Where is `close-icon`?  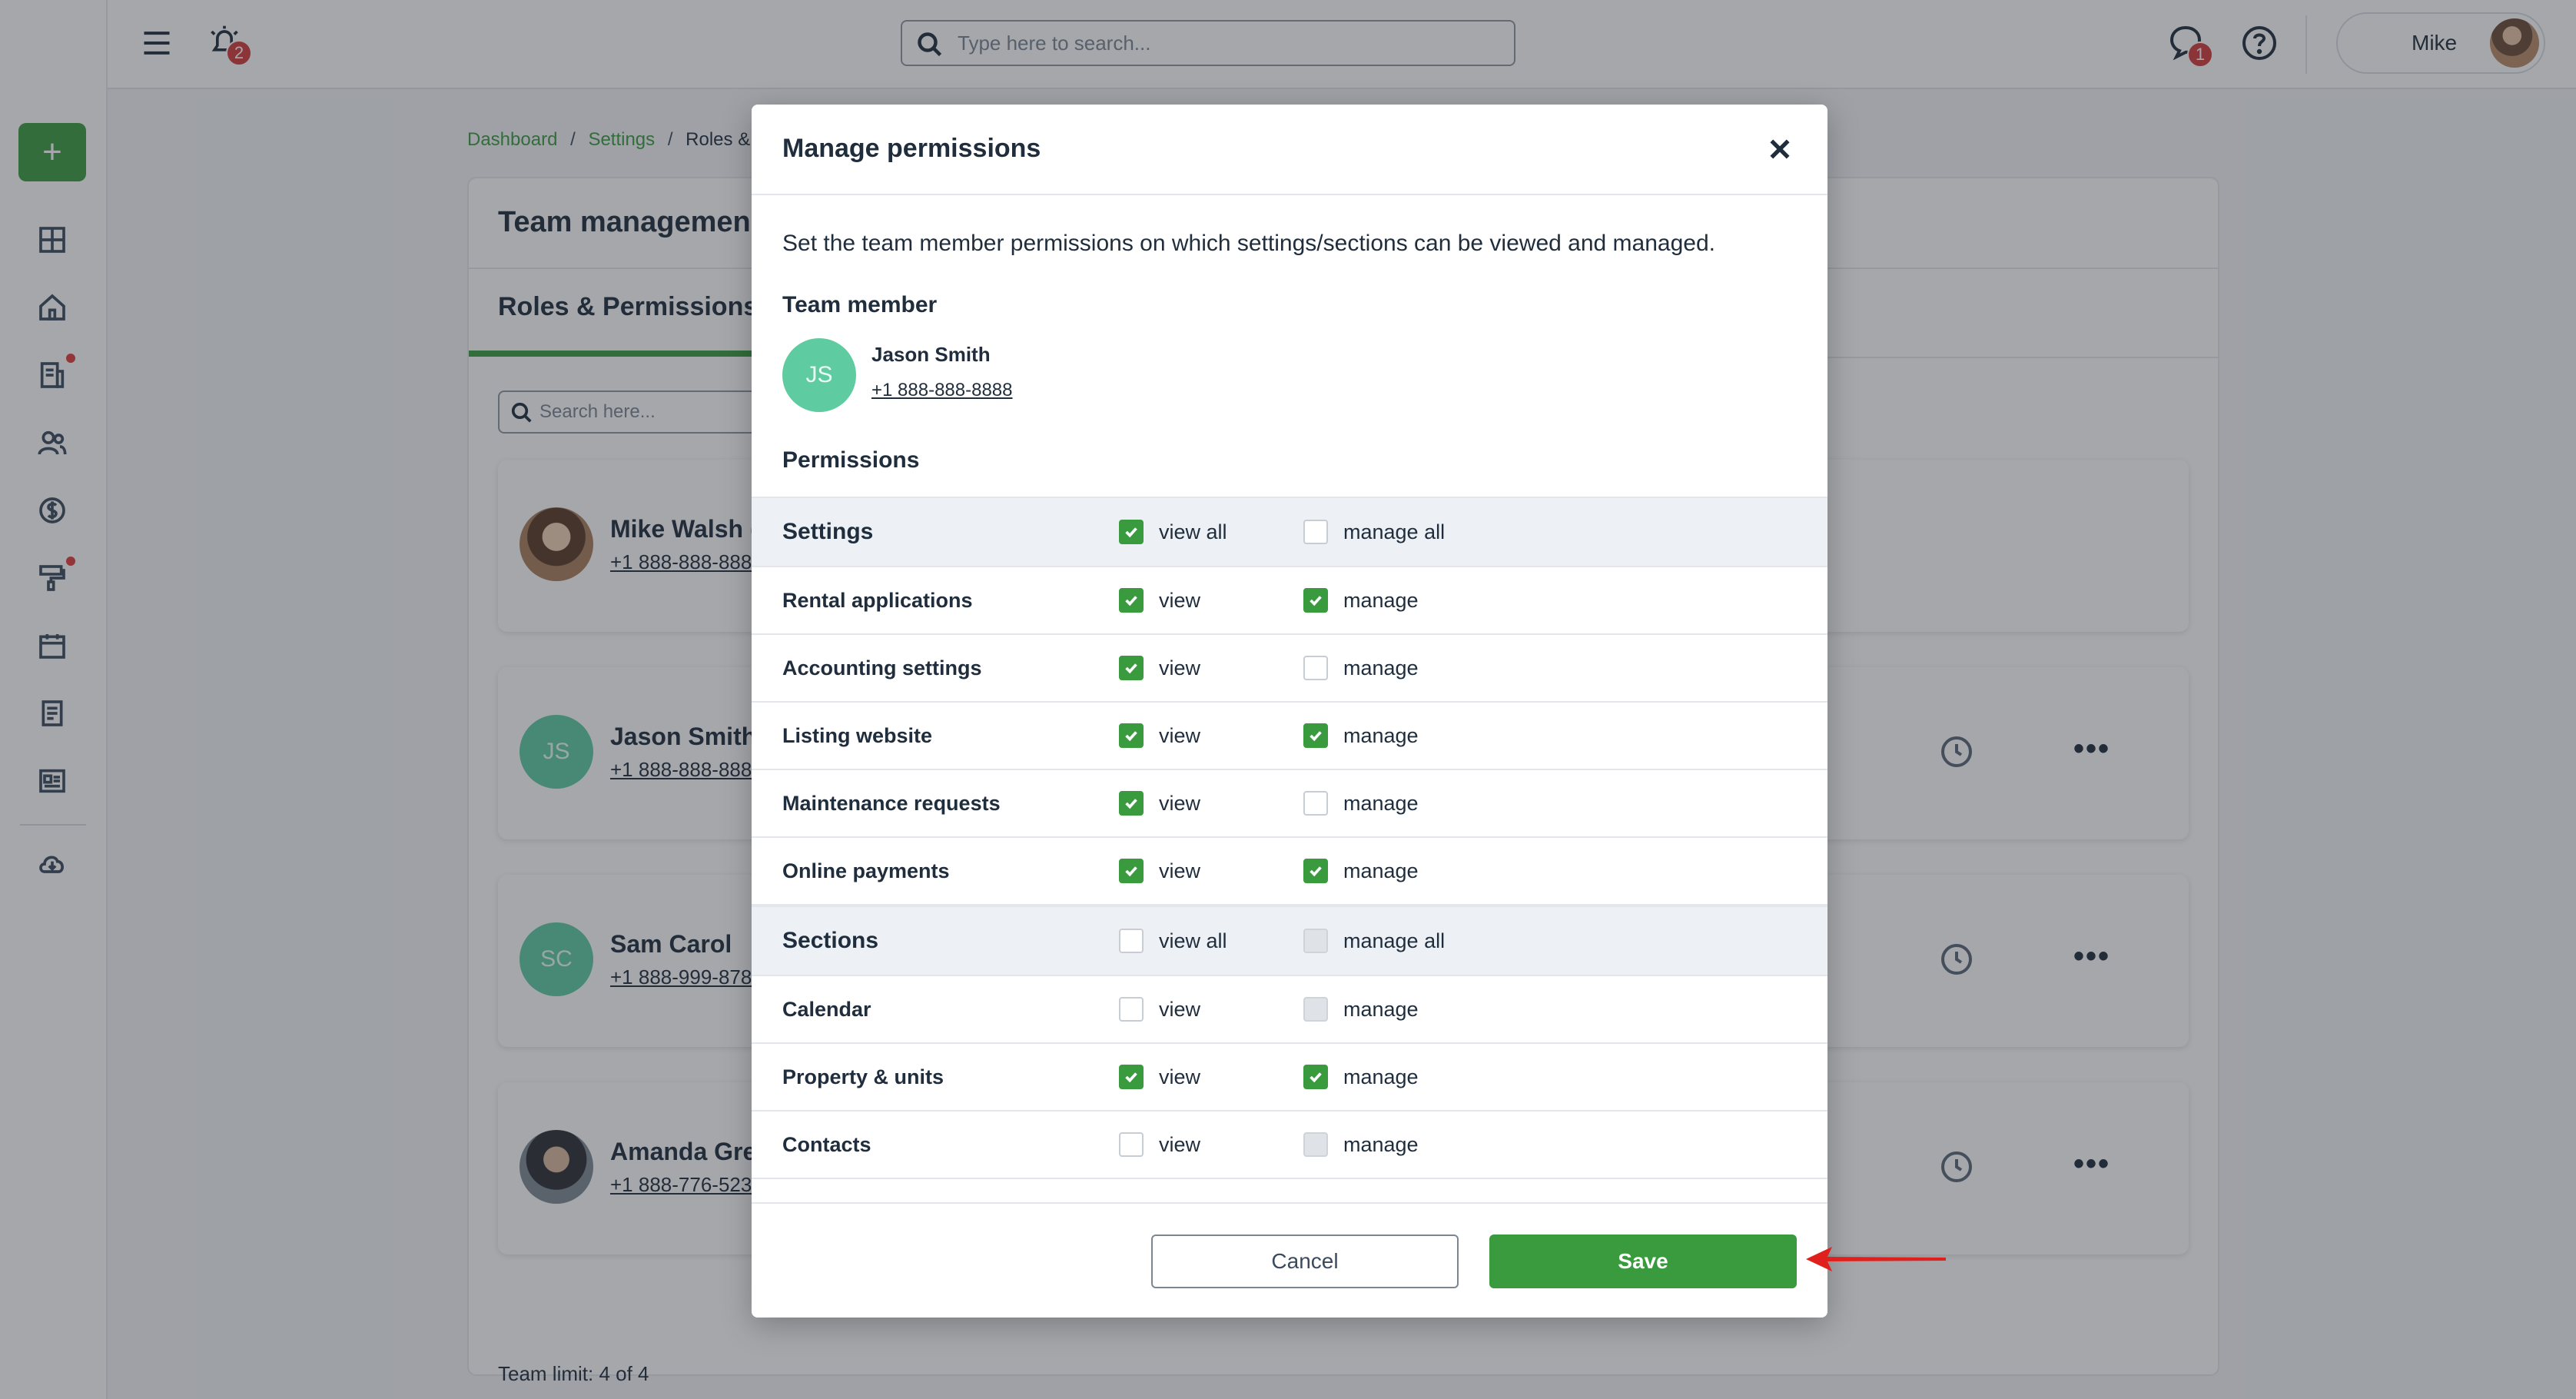 close-icon is located at coordinates (1780, 149).